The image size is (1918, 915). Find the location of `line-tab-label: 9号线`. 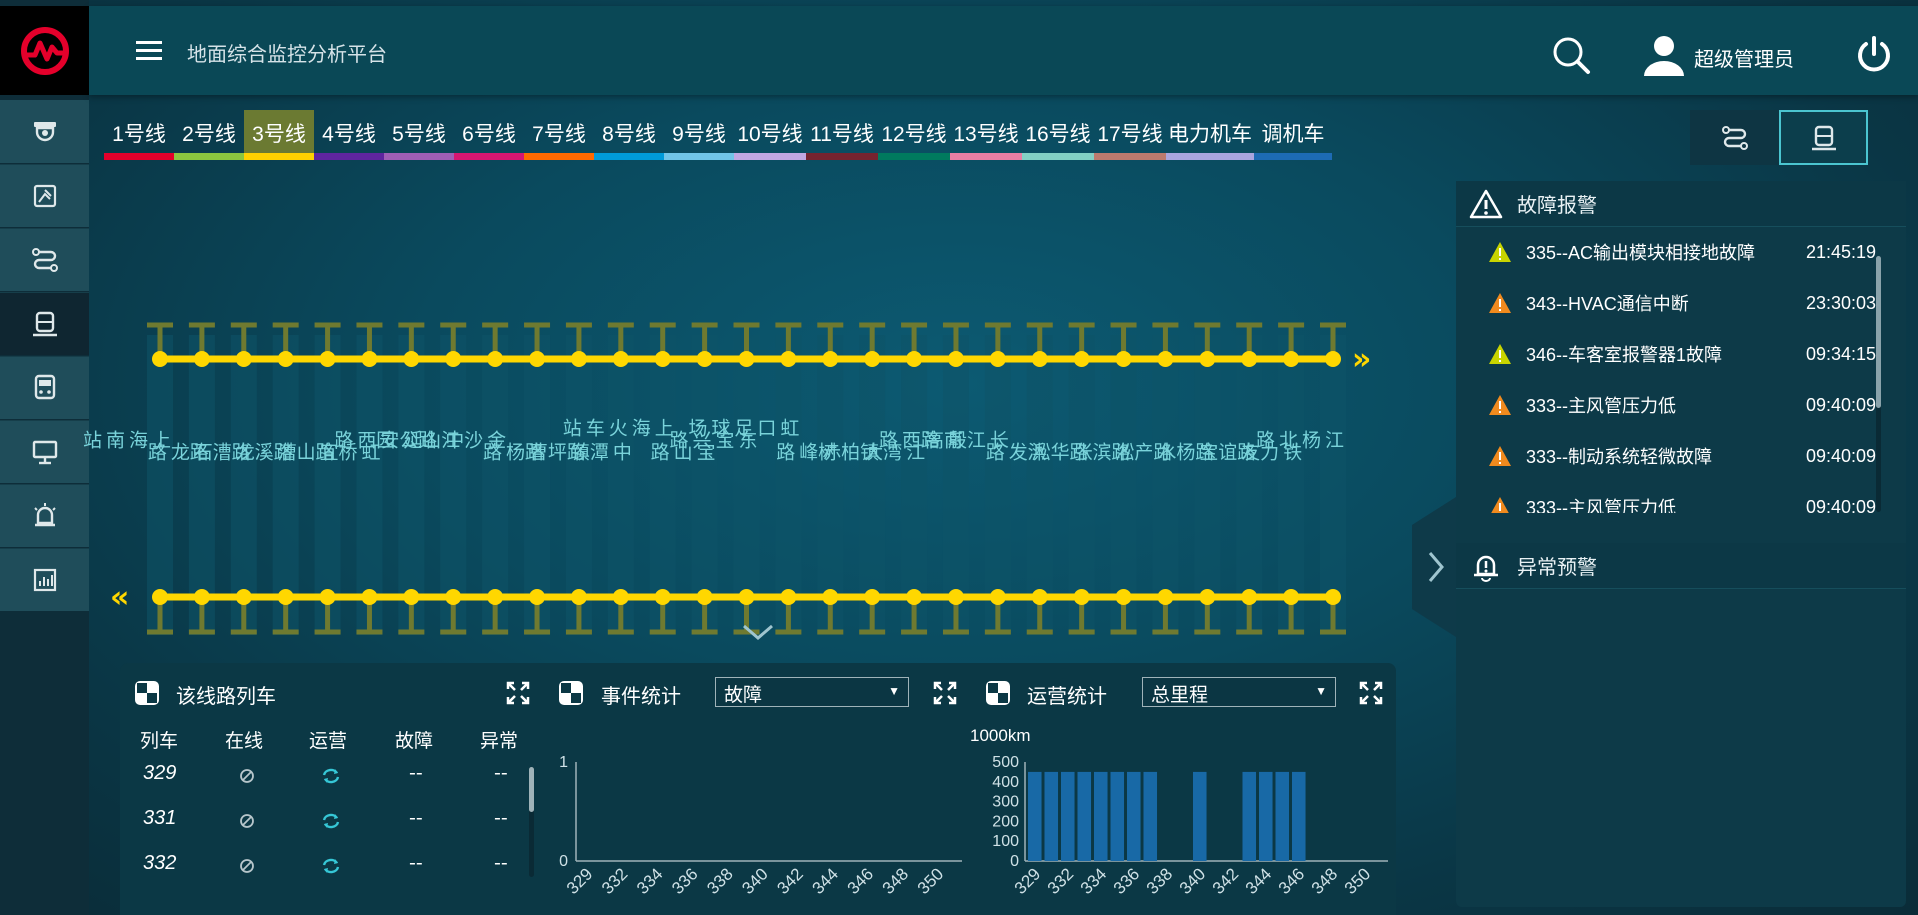

line-tab-label: 9号线 is located at coordinates (699, 134).